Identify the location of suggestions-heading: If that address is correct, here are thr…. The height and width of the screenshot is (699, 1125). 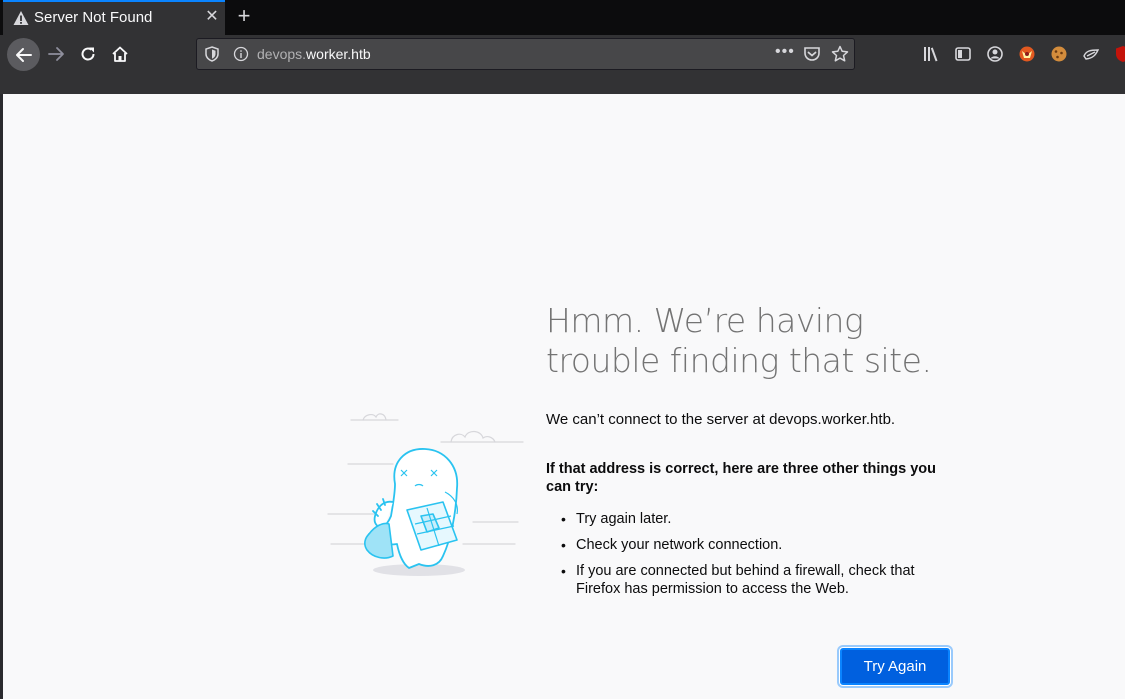
(741, 478).